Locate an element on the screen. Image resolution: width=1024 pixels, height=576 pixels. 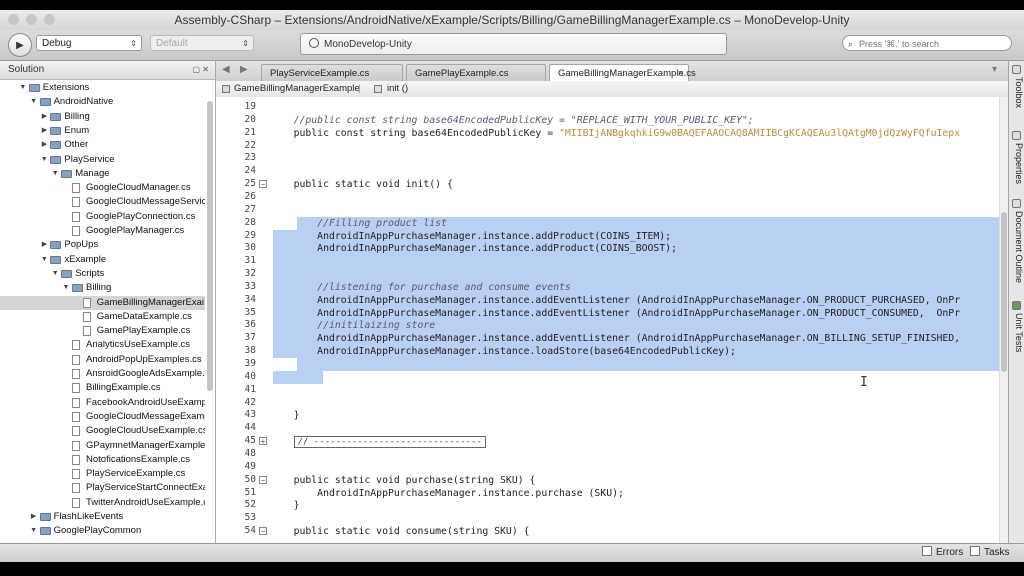
line-number: 25 is located at coordinates (250, 184).